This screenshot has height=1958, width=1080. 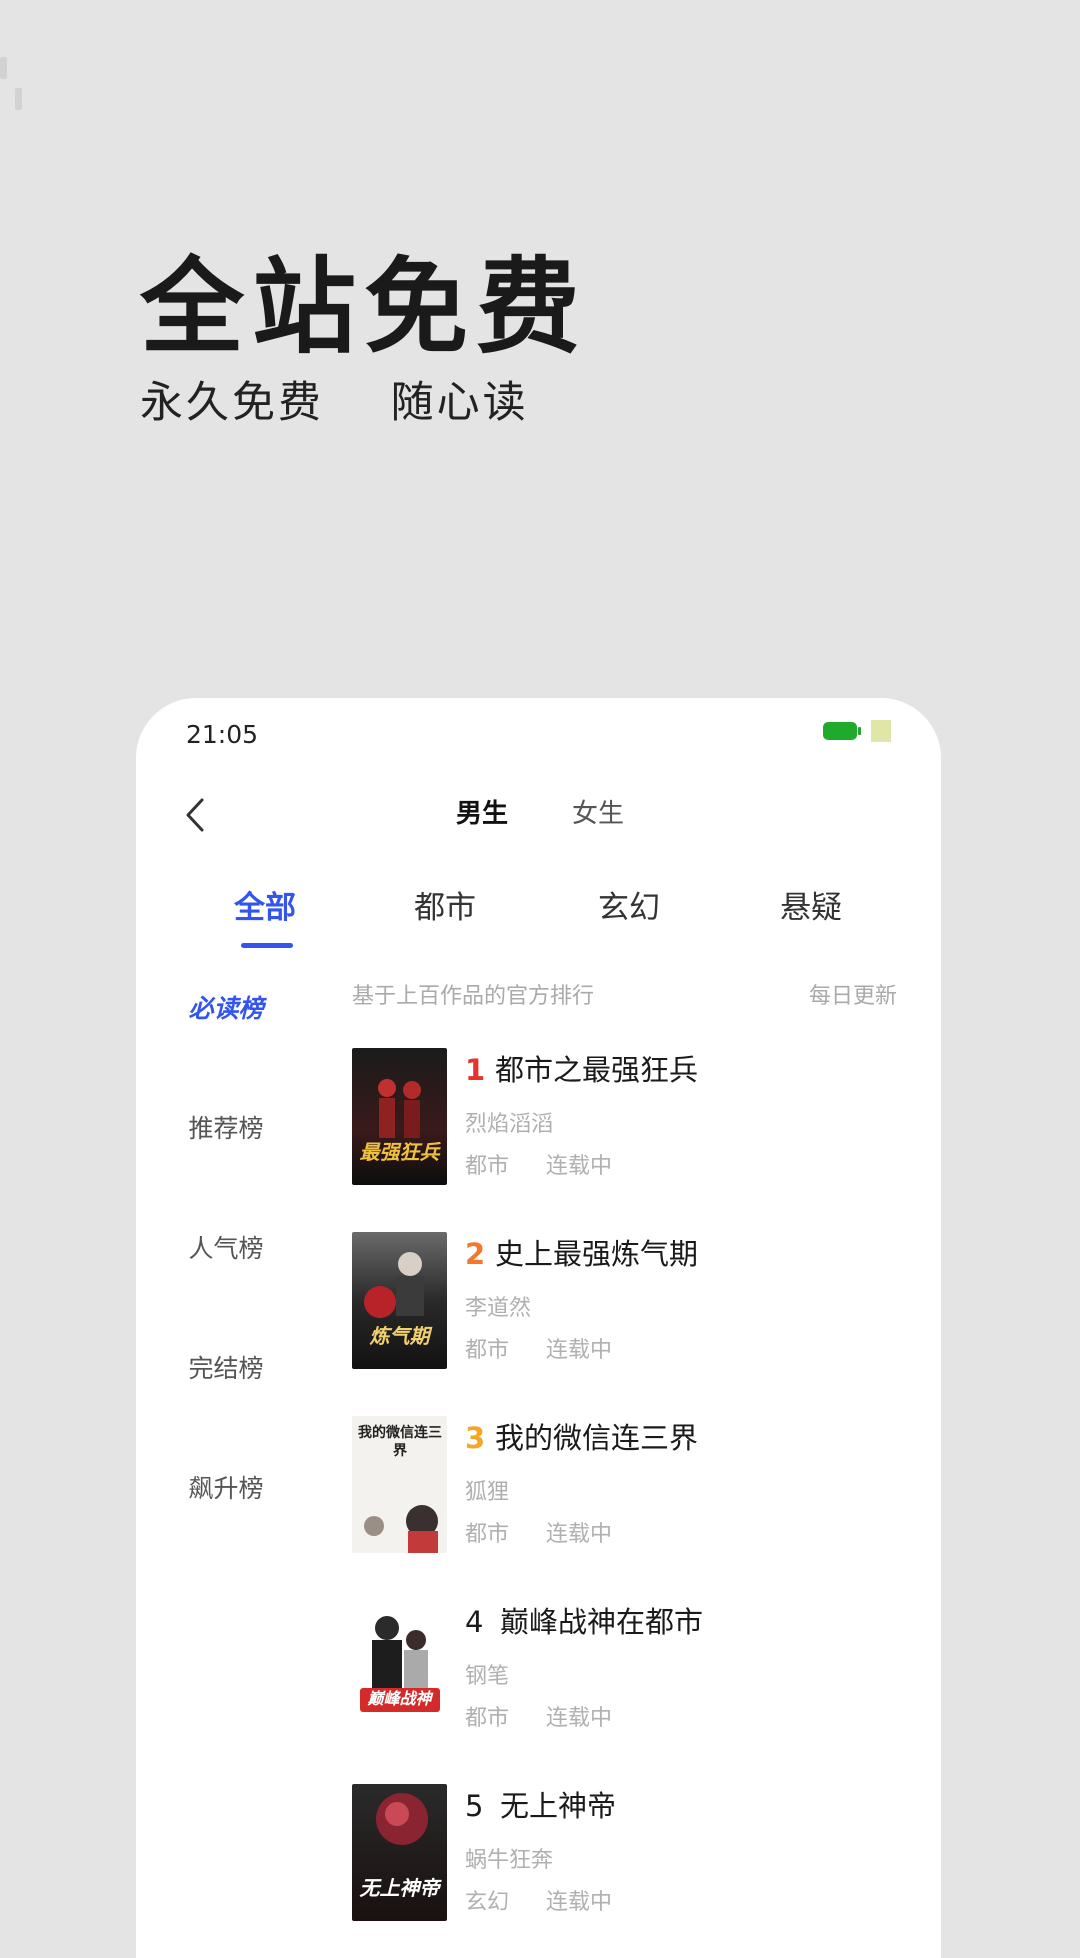 I want to click on book-item: 炼气期 2 史上最强炼气期 李道然 都市 连载中, so click(x=632, y=1302).